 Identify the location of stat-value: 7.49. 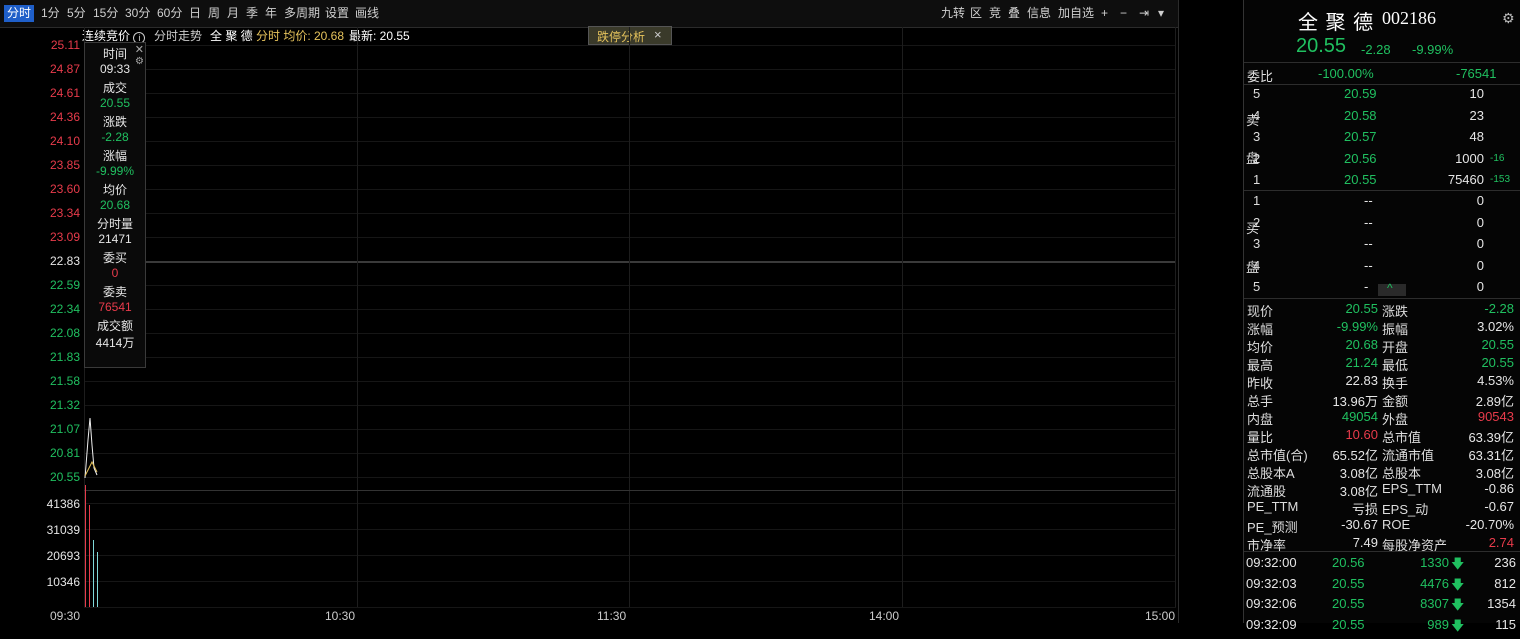
(1365, 542).